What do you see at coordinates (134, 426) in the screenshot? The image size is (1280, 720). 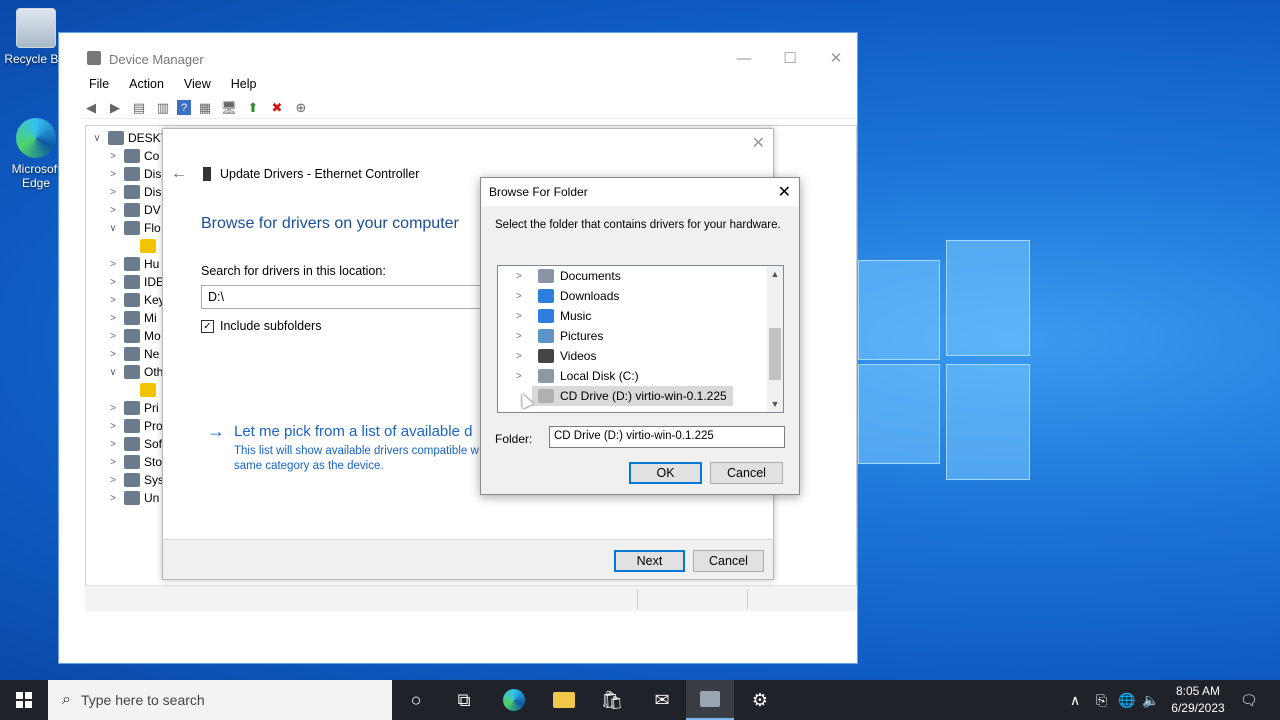 I see `device-tree-item: > Pro` at bounding box center [134, 426].